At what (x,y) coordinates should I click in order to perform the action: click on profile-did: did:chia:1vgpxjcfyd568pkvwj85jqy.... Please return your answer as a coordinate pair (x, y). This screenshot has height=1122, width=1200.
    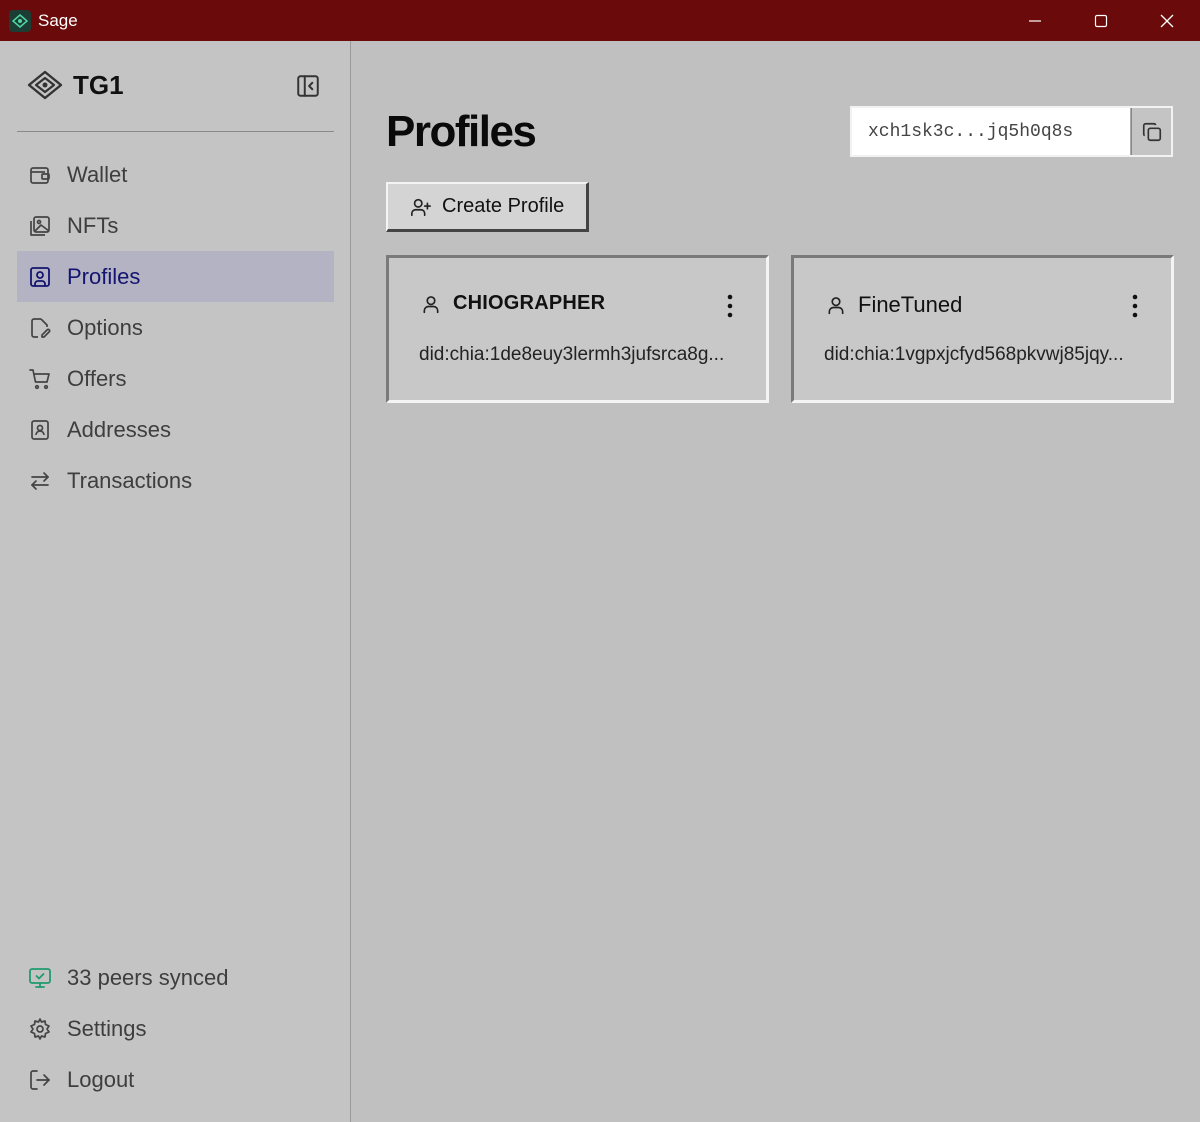
    Looking at the image, I should click on (974, 354).